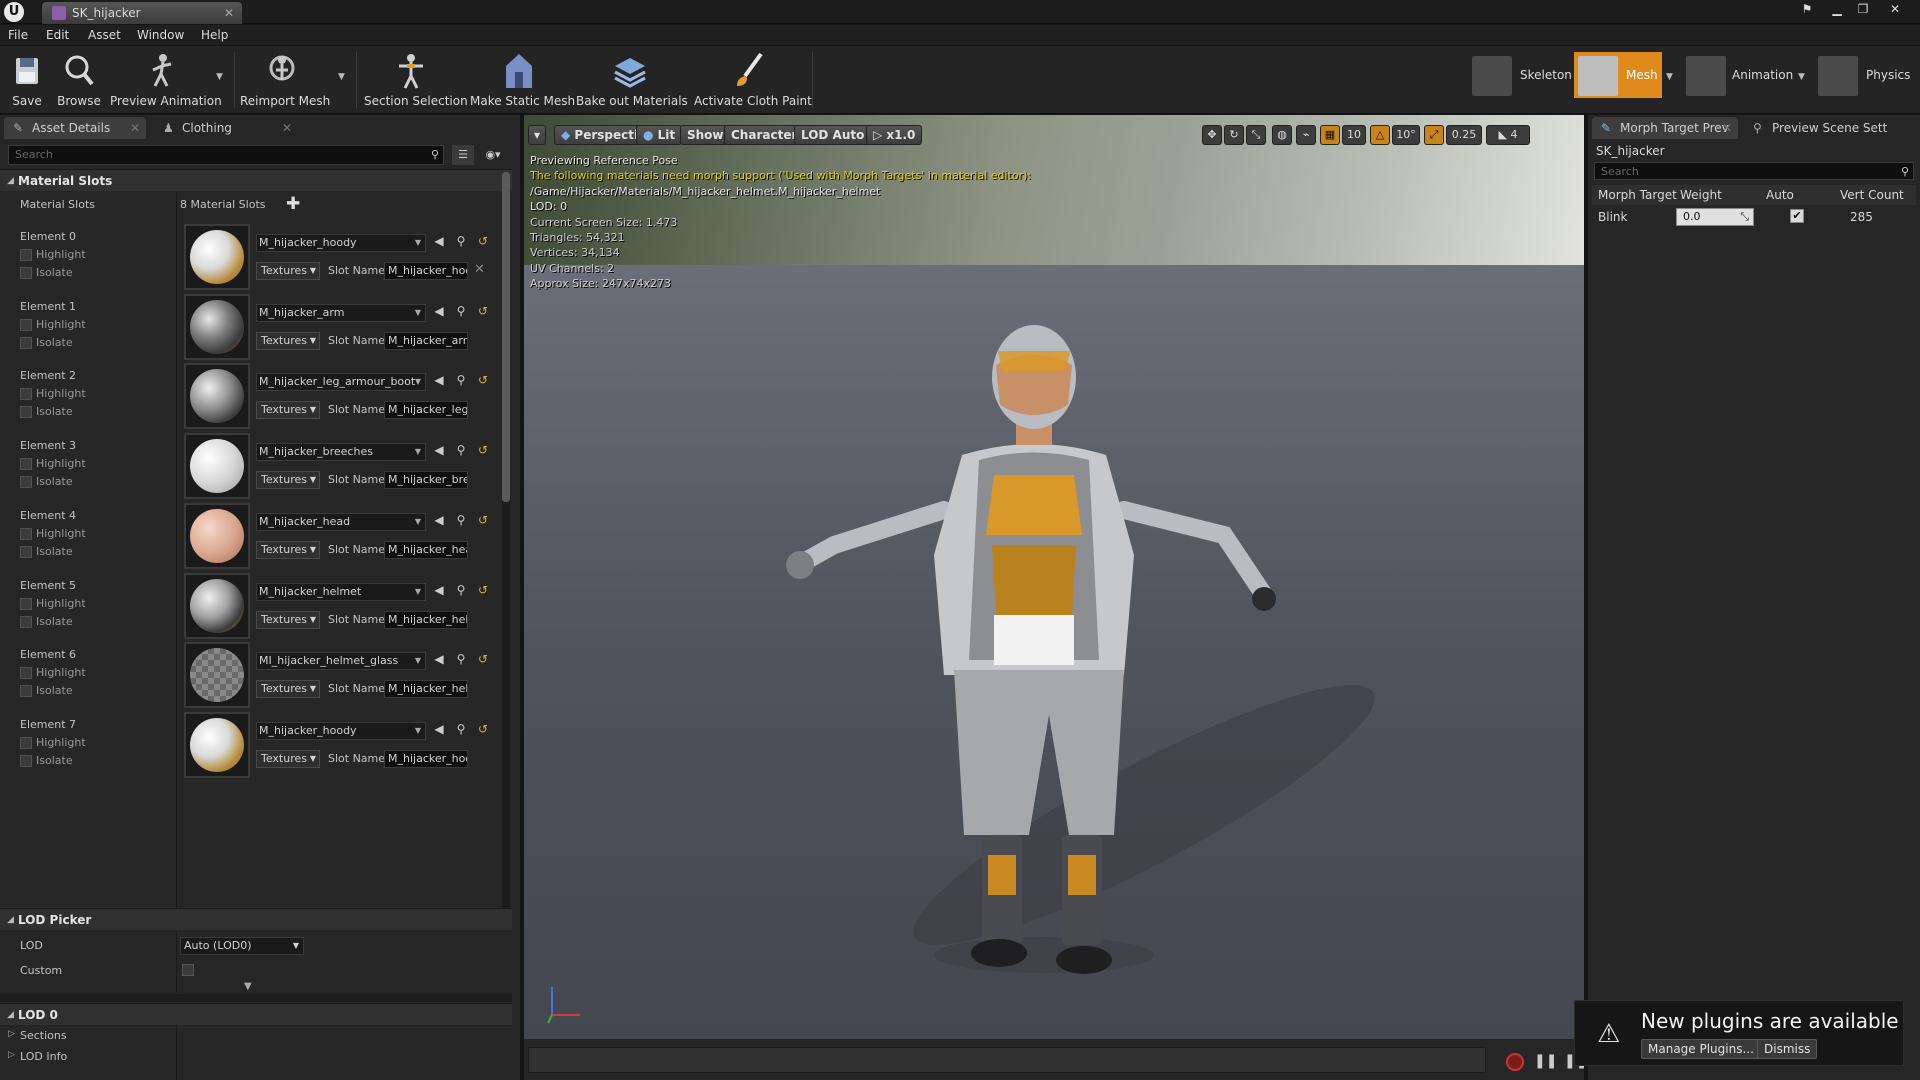 The width and height of the screenshot is (1920, 1080). I want to click on expand-advanced-icon: ▼, so click(248, 986).